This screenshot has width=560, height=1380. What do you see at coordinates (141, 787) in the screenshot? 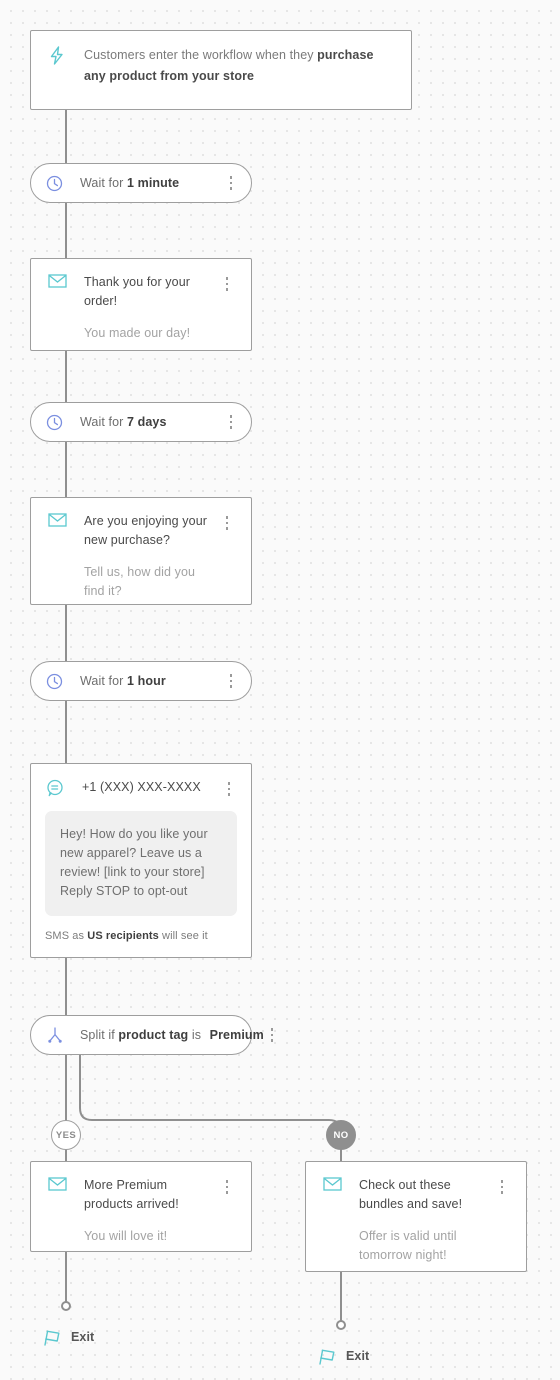
I see `sms-node-phone: +1 (XXX) XXX-XXXX` at bounding box center [141, 787].